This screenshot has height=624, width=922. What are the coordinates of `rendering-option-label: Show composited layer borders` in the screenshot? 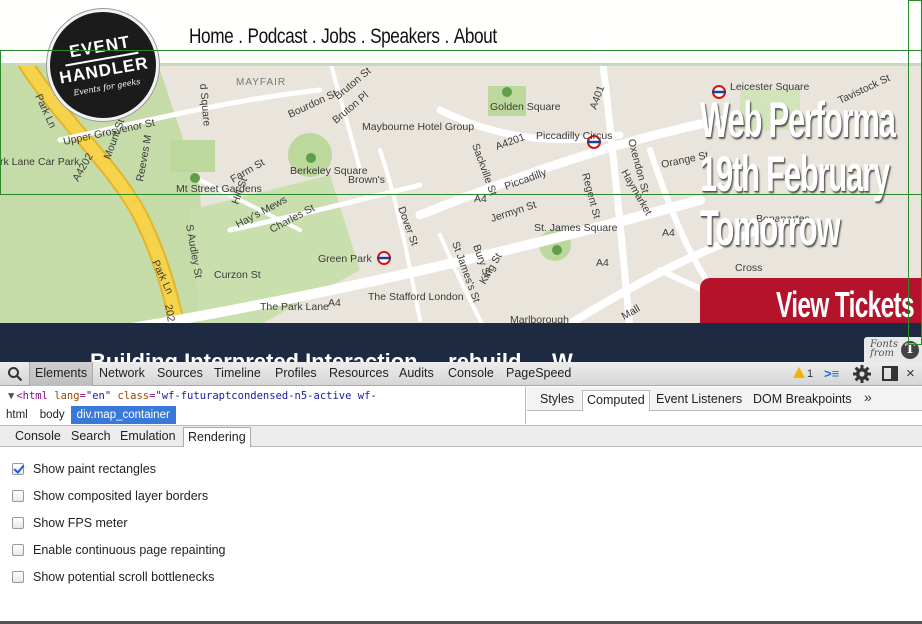 It's located at (121, 496).